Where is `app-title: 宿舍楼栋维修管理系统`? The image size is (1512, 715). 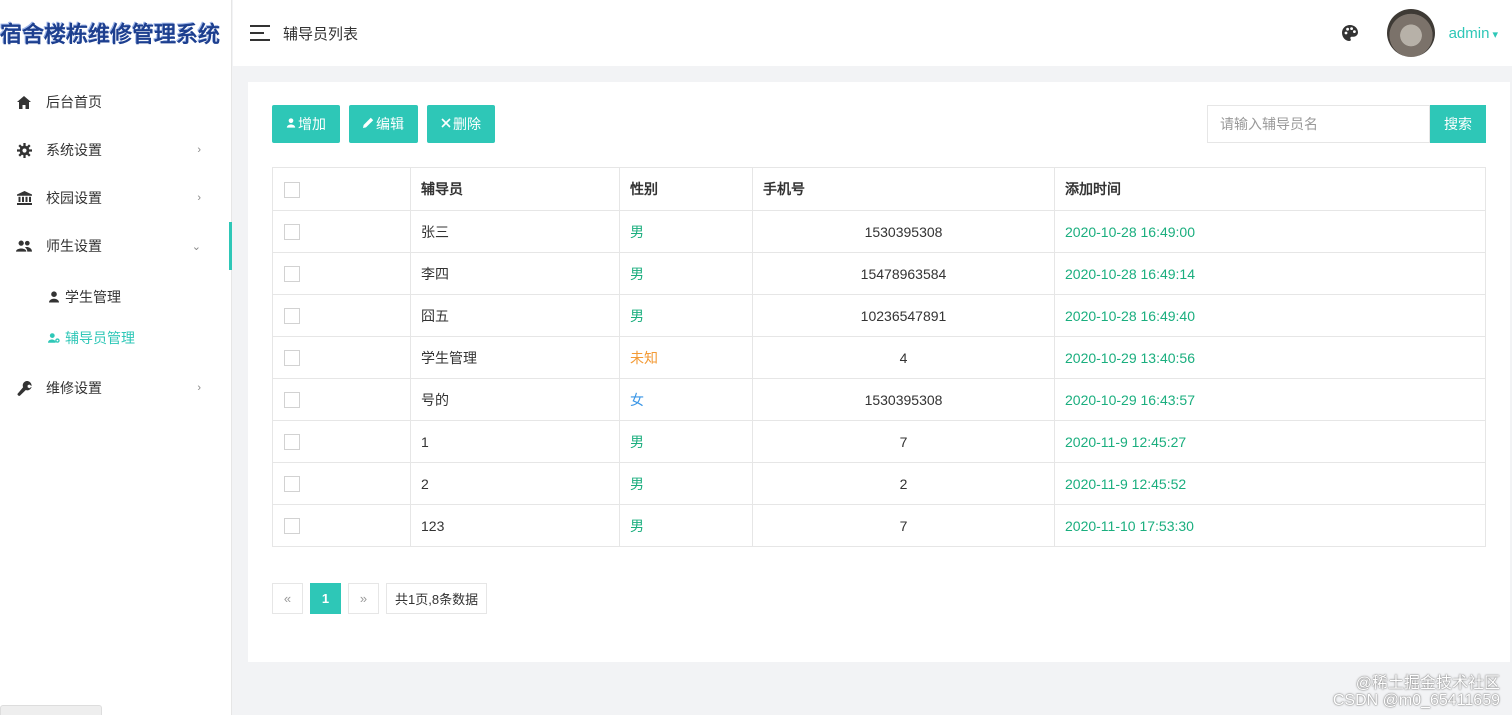
app-title: 宿舍楼栋维修管理系统 is located at coordinates (110, 35).